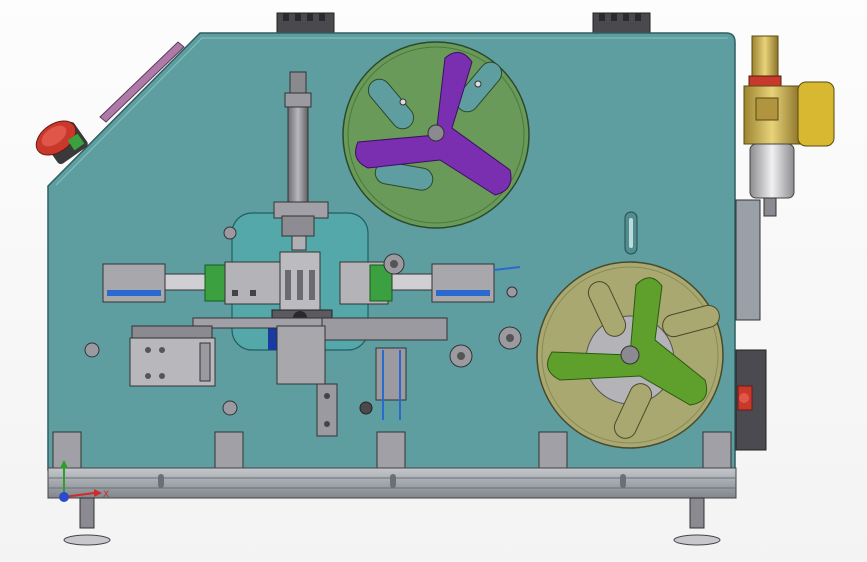 This screenshot has width=867, height=562. I want to click on lower-left-cylinder, so click(172, 356).